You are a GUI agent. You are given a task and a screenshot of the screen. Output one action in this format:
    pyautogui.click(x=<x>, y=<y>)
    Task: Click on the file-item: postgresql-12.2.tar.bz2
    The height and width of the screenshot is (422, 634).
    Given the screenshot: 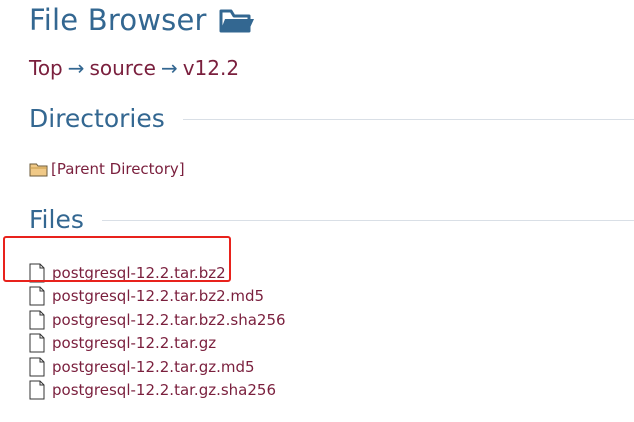 What is the action you would take?
    pyautogui.click(x=157, y=273)
    